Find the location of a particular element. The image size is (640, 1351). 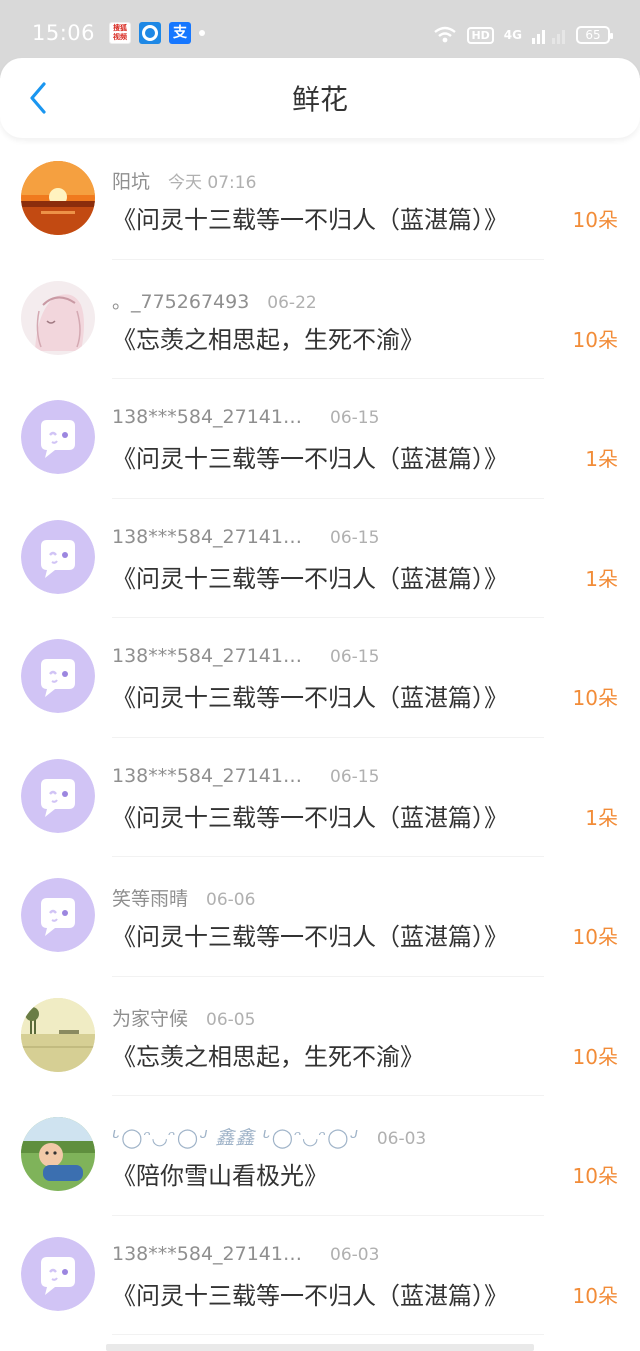

list-item: 为家守候 06-05 《忘羡之相思起，生死不渝》 10朵 is located at coordinates (320, 1037).